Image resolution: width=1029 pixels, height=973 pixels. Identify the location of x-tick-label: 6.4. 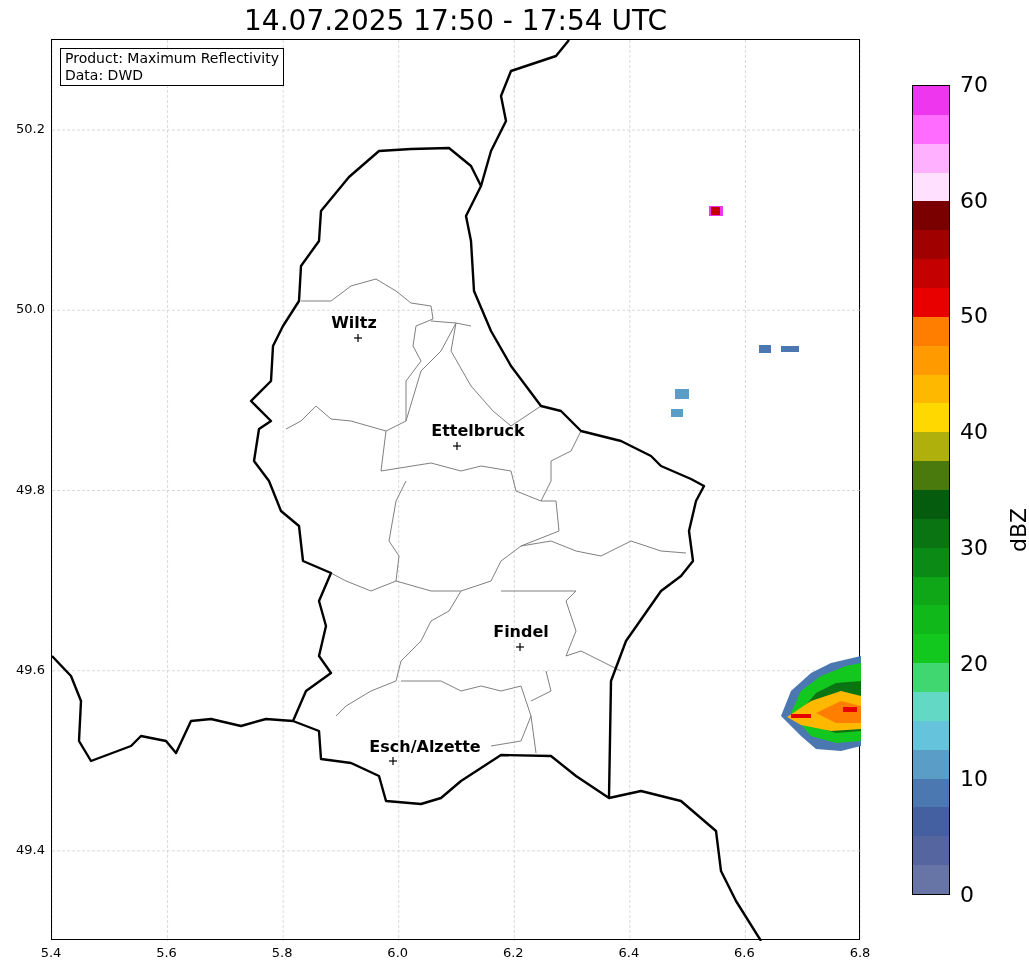
(629, 953).